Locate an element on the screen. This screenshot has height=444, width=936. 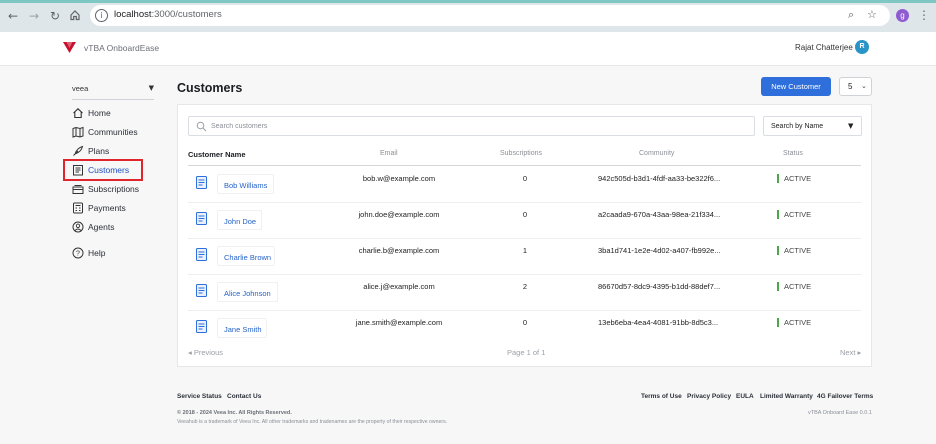
bookmark-star-icon: ☆ is located at coordinates (872, 14).